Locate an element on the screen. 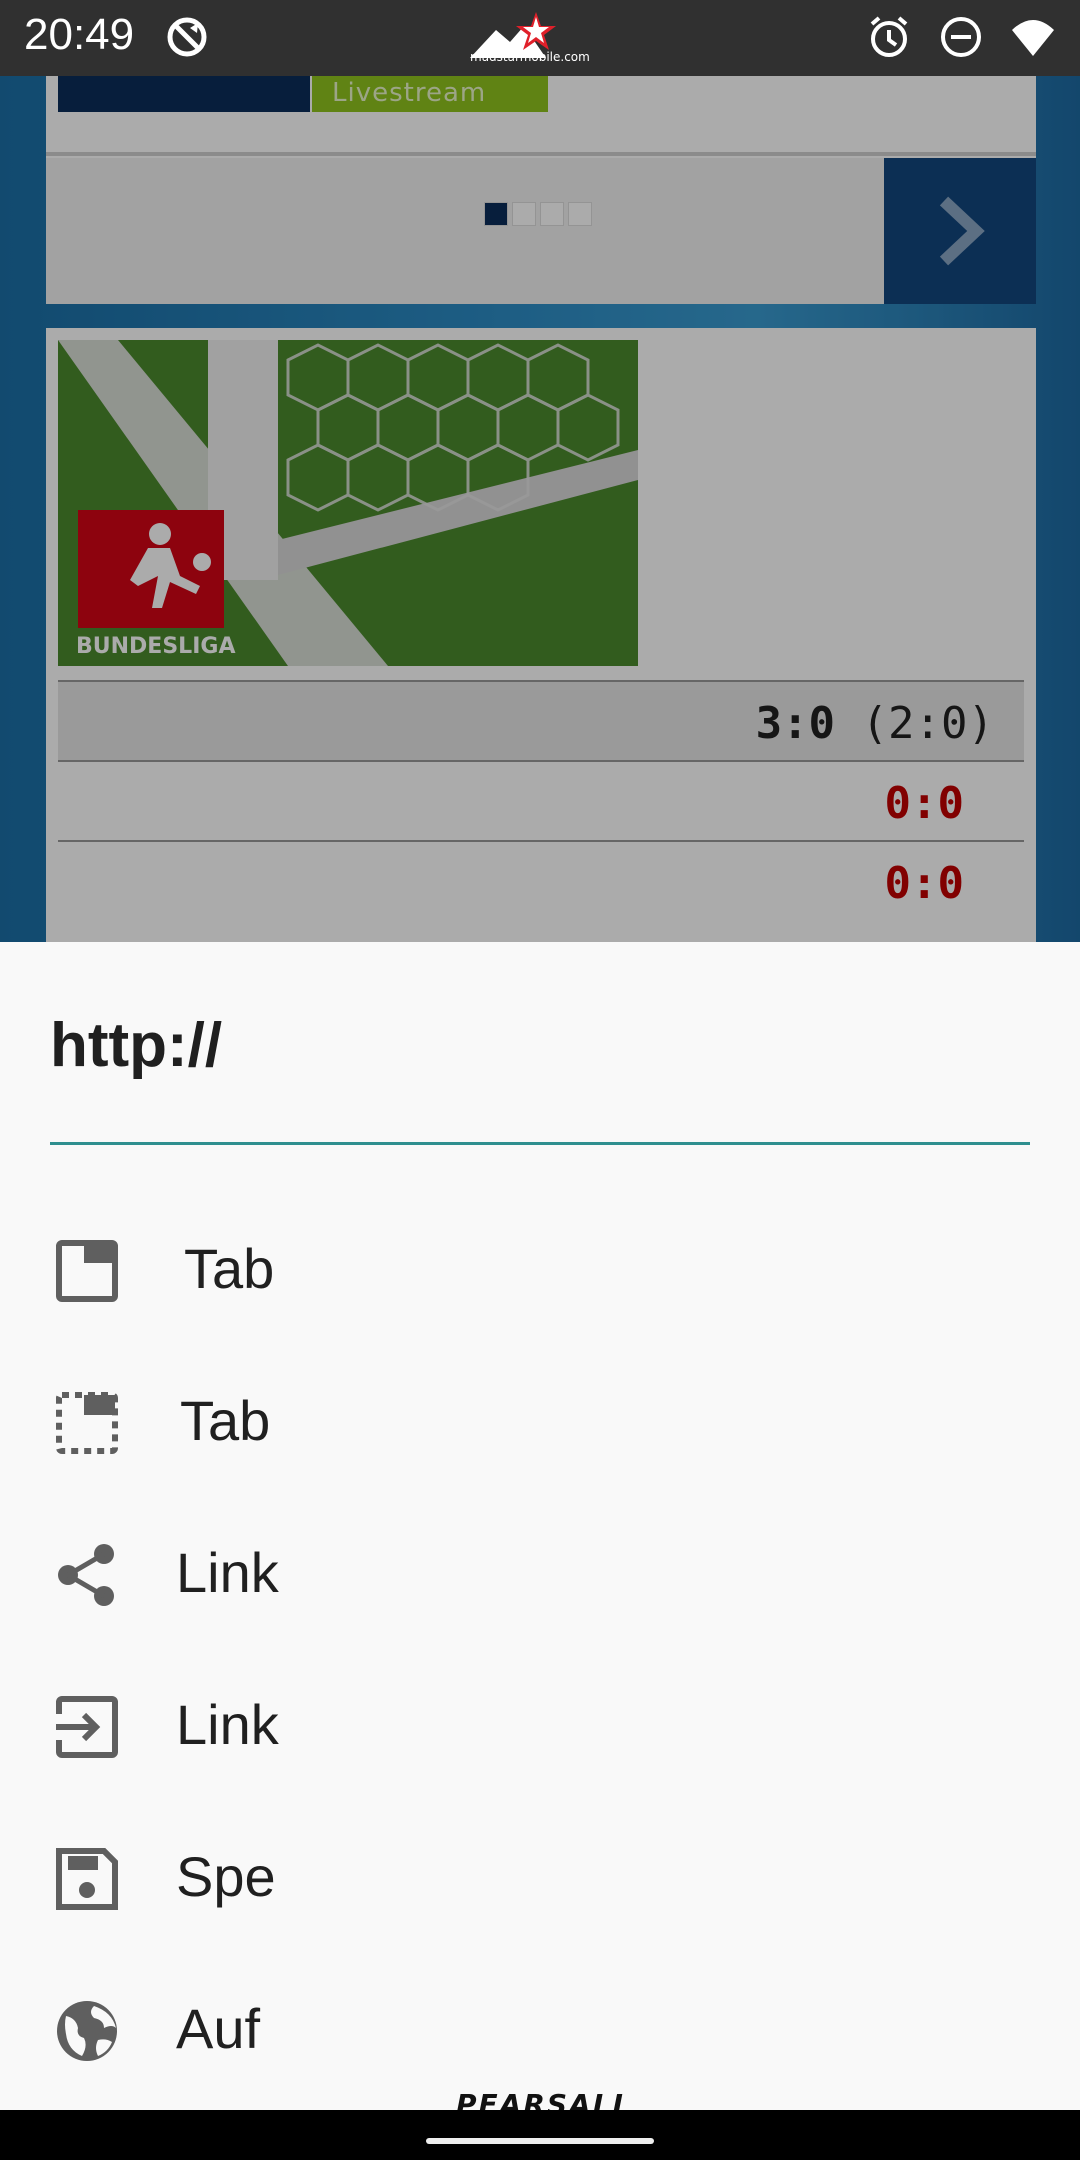 The width and height of the screenshot is (1080, 2160). sheet-url-title: http:// is located at coordinates (136, 1045).